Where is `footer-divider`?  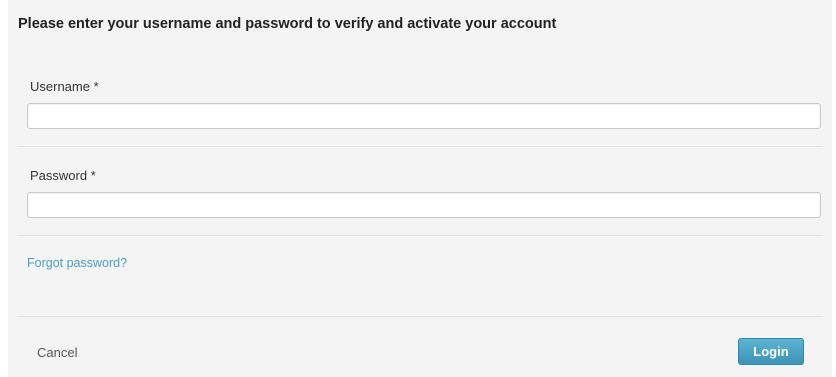 footer-divider is located at coordinates (420, 316).